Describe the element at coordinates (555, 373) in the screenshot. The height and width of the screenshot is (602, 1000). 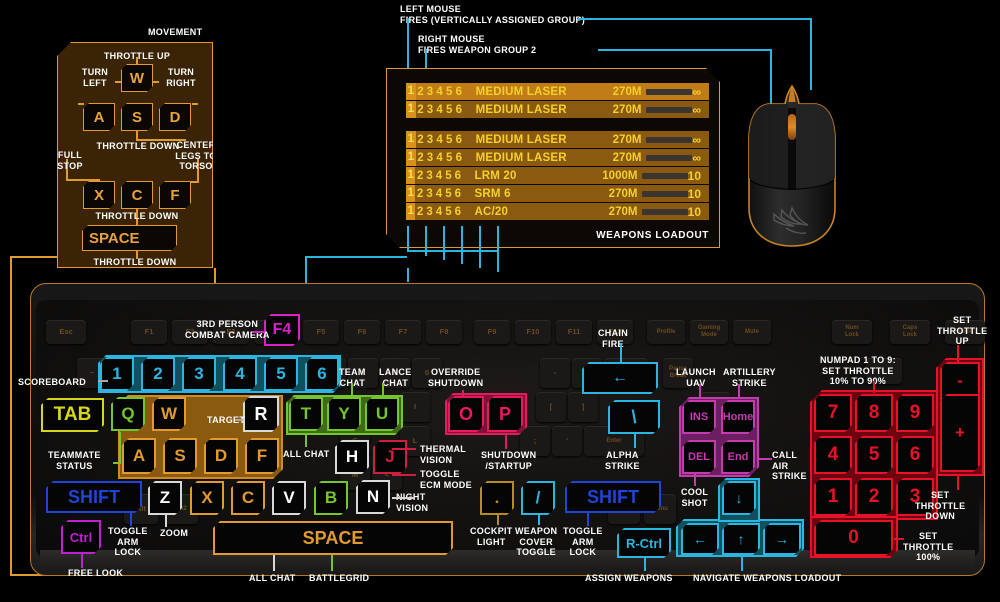
I see `key--: -` at that location.